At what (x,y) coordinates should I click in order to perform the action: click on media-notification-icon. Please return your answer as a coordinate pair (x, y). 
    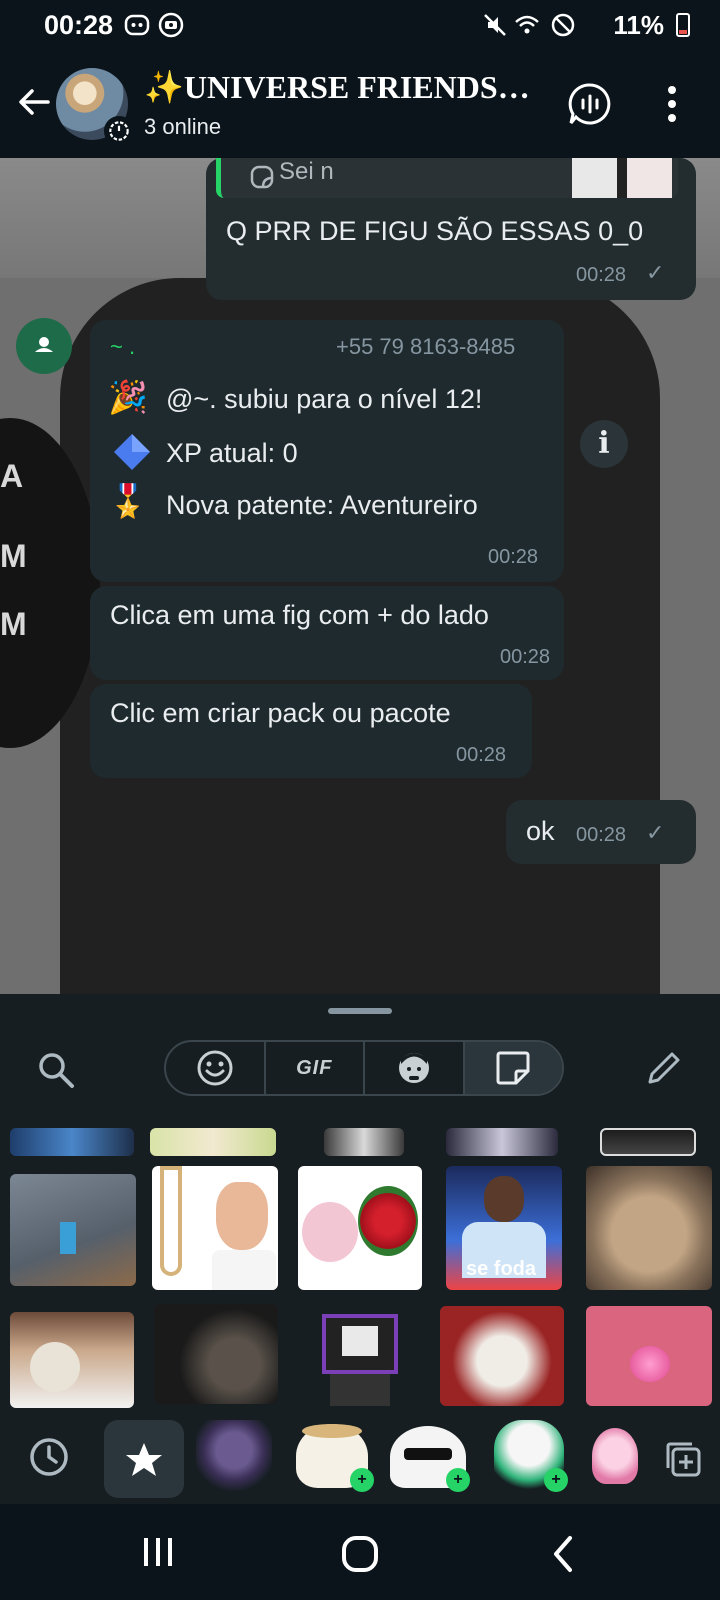
    Looking at the image, I should click on (171, 25).